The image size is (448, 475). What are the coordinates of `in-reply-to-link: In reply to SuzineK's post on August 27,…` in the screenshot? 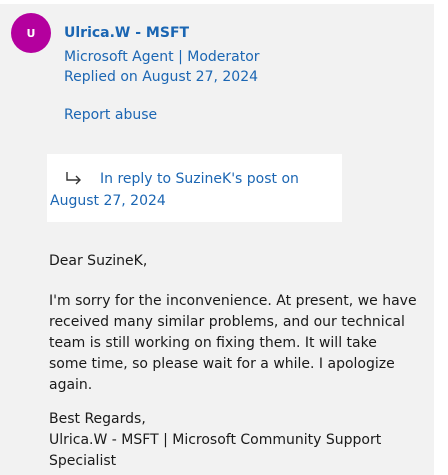 It's located at (195, 190).